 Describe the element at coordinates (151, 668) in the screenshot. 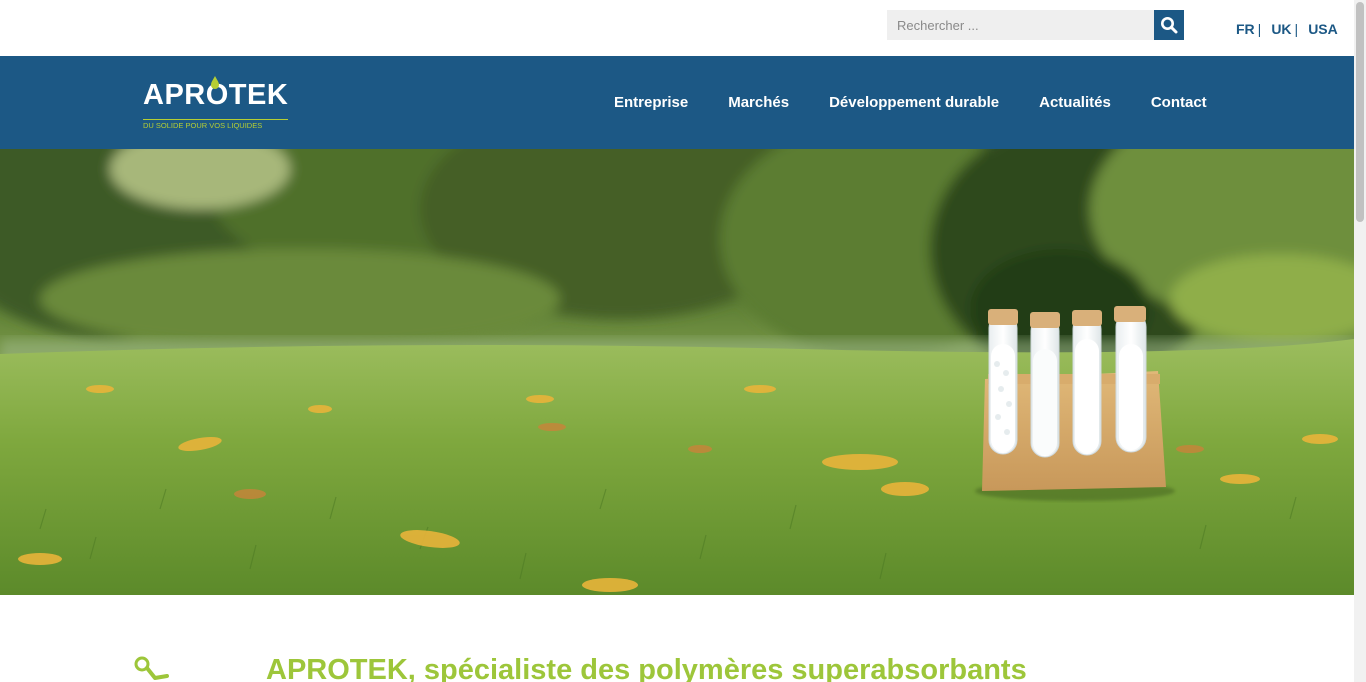

I see `molecule-icon` at that location.